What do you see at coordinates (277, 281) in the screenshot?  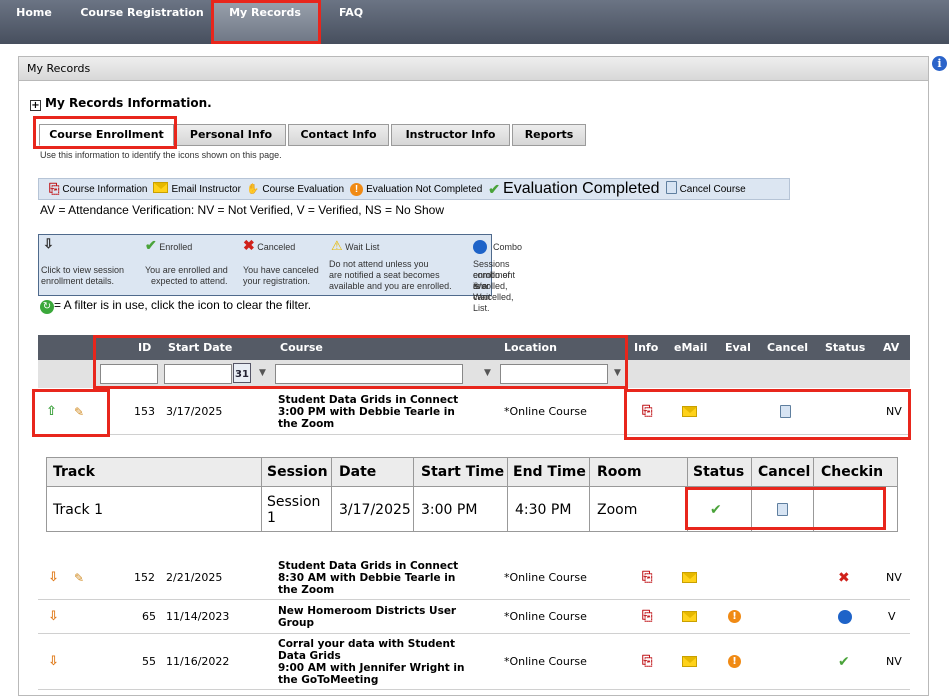 I see `key-canceled-desc-2: your registration.` at bounding box center [277, 281].